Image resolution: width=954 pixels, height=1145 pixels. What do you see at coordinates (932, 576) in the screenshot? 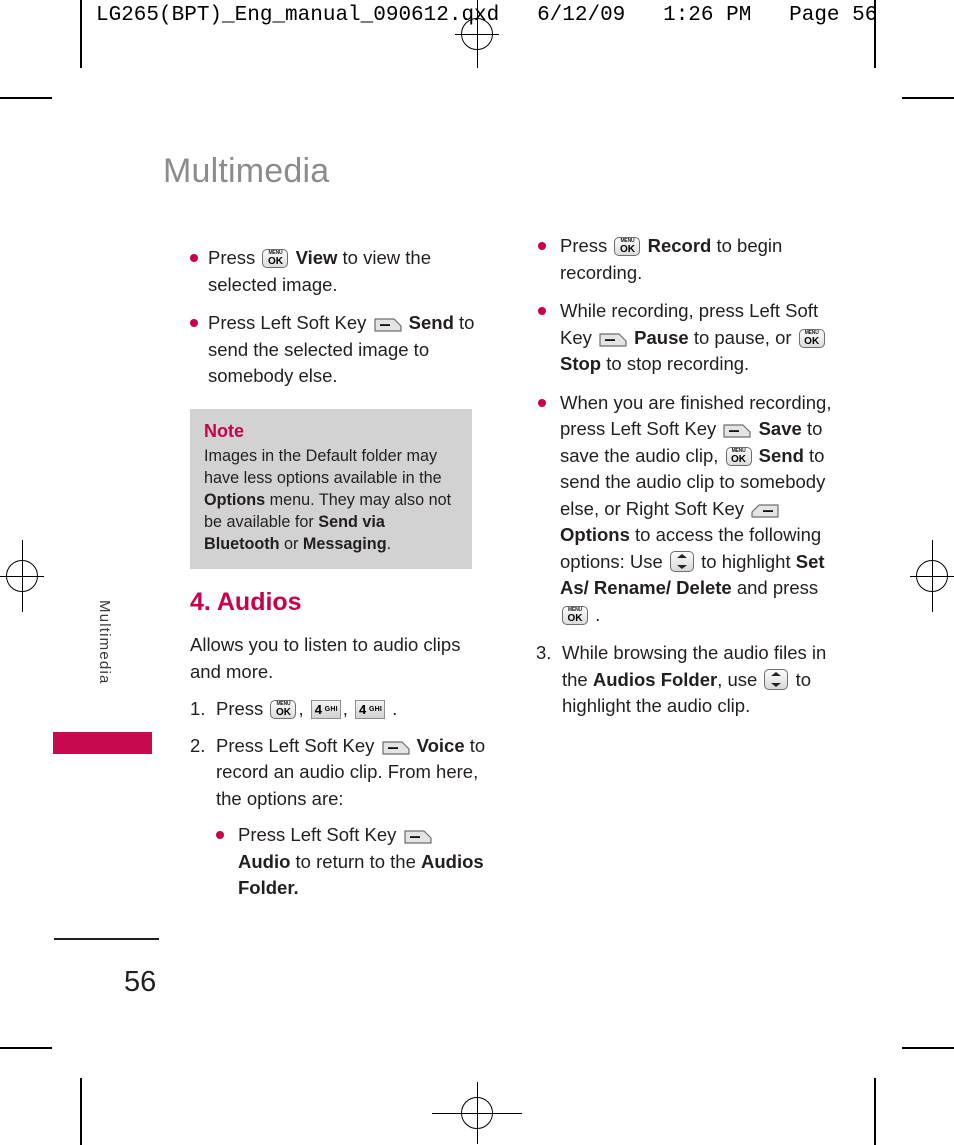
I see `registration-mark-right` at bounding box center [932, 576].